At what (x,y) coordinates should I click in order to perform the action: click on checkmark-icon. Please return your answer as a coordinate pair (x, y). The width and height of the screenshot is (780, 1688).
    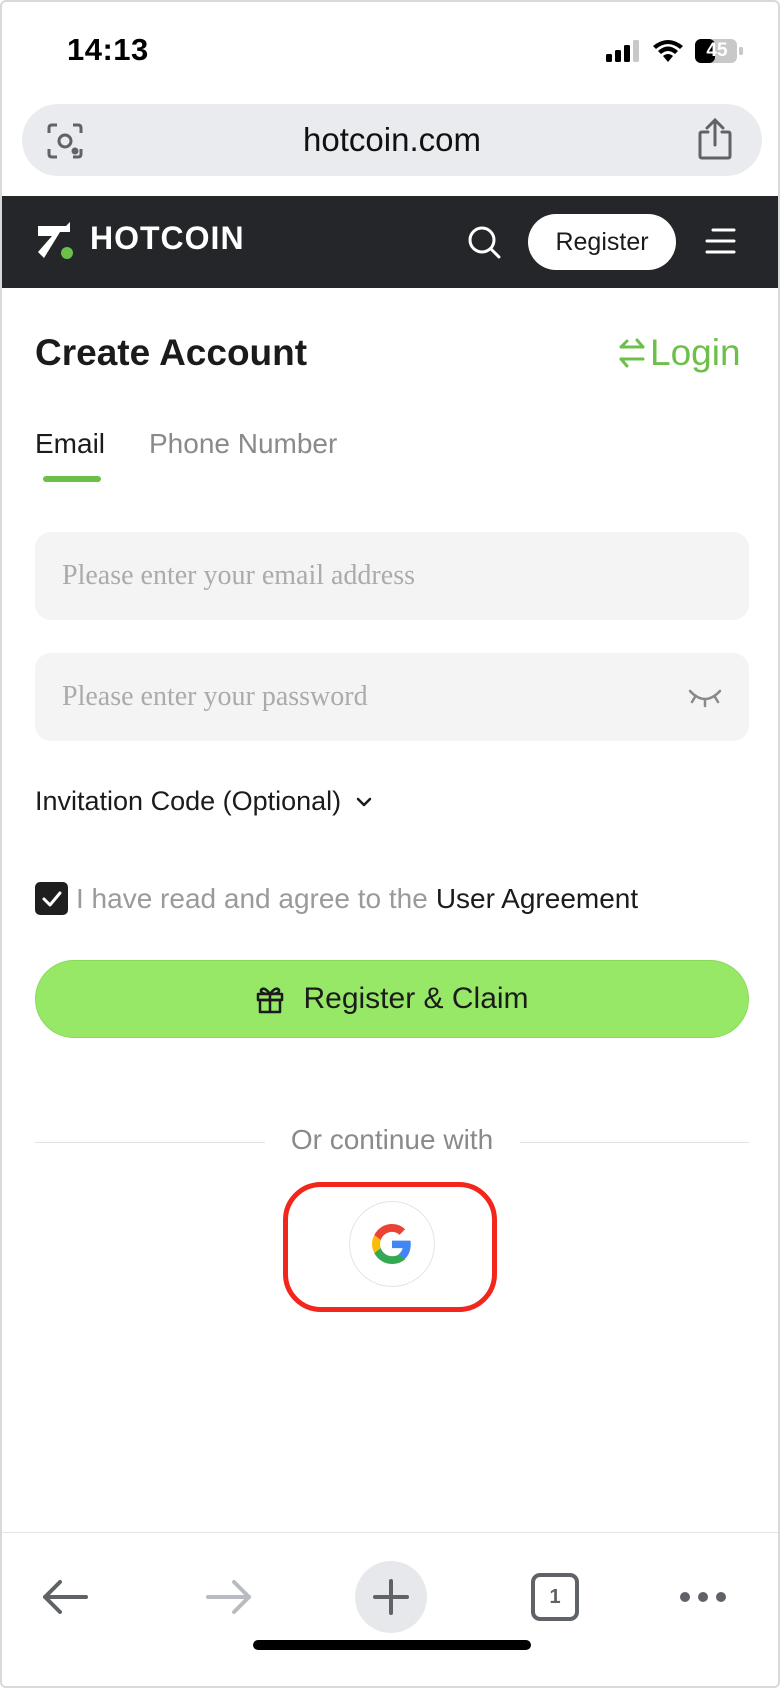
    Looking at the image, I should click on (51, 898).